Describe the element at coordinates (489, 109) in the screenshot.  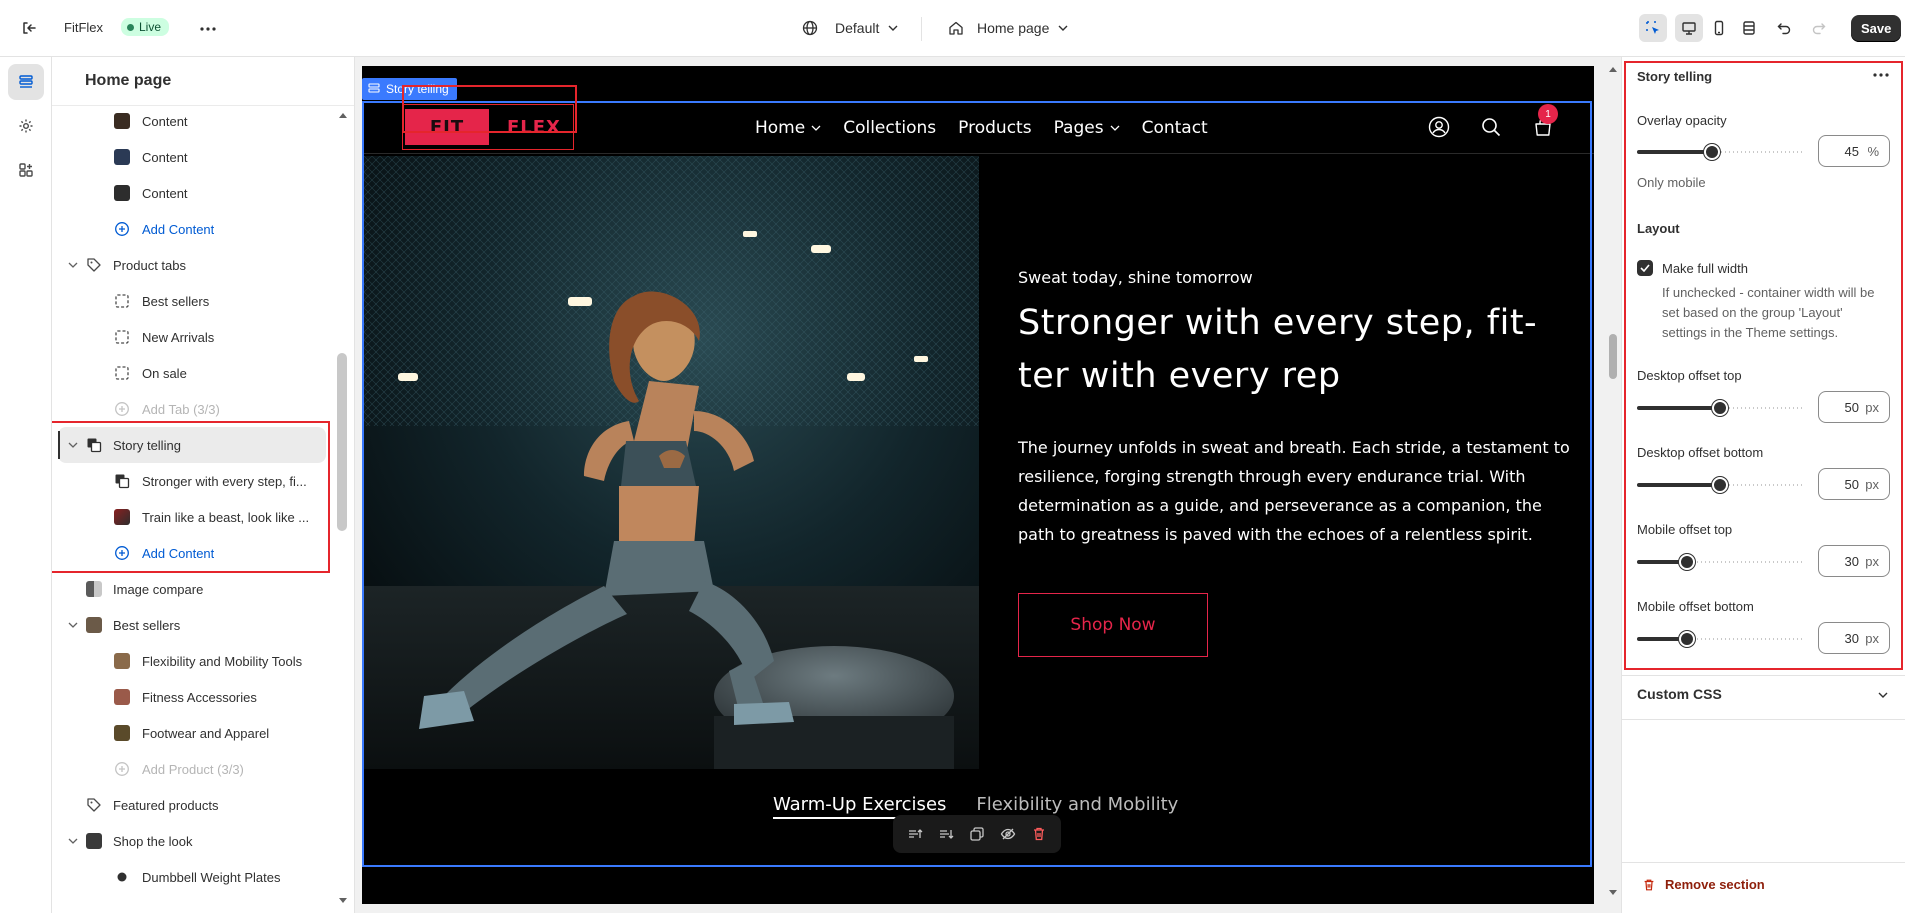
I see `logo-highlight-box` at that location.